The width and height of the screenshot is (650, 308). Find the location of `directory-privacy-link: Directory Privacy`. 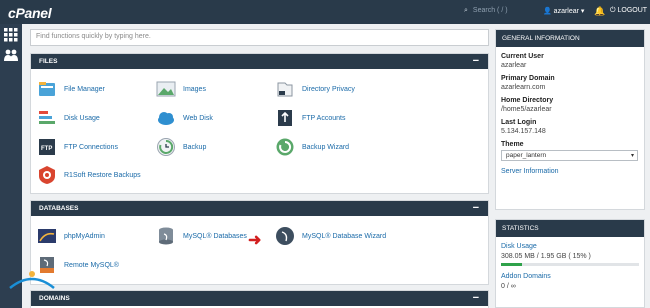

directory-privacy-link: Directory Privacy is located at coordinates (315, 89).